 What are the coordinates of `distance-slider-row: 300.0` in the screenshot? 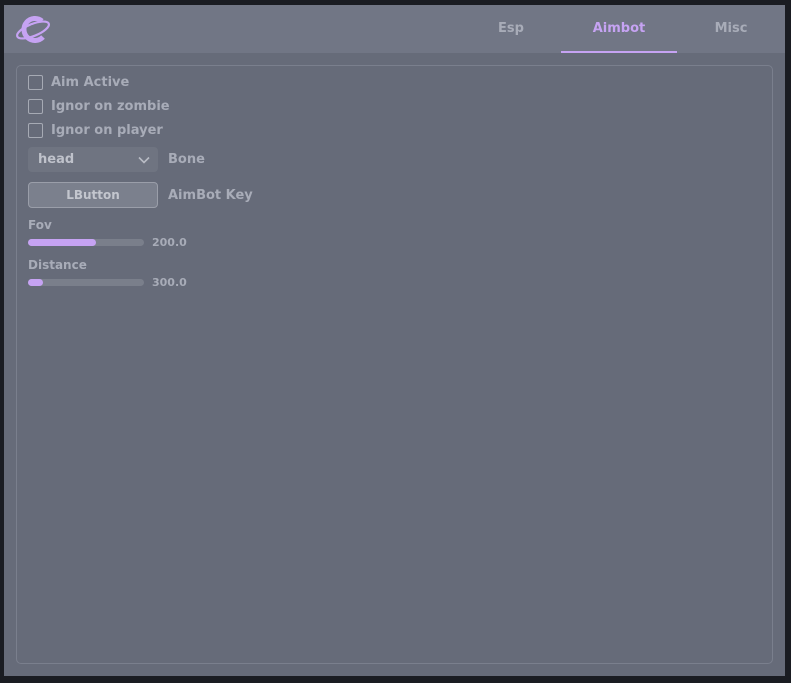 It's located at (107, 282).